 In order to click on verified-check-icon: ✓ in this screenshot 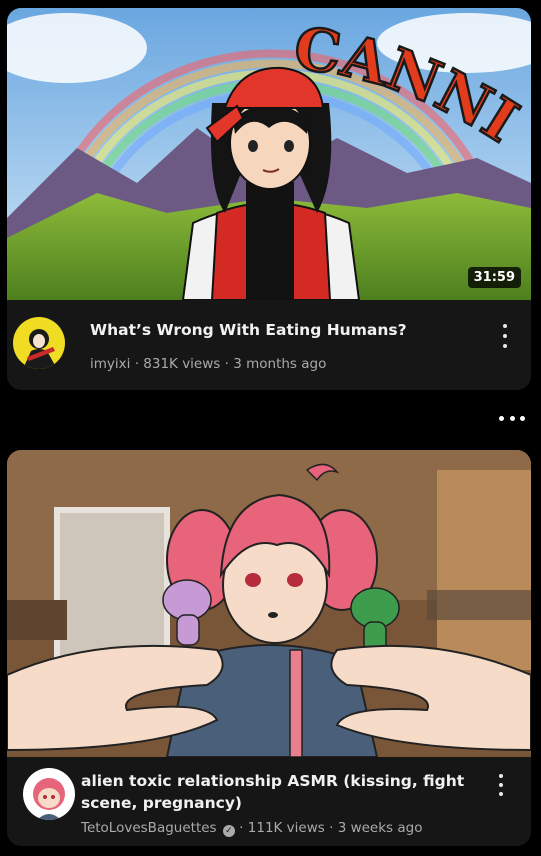, I will do `click(228, 831)`.